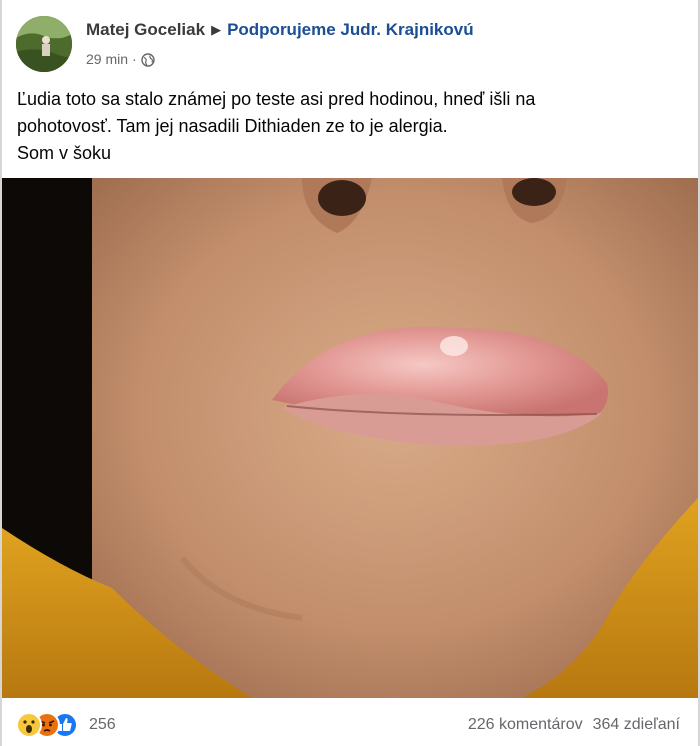 The height and width of the screenshot is (746, 700). What do you see at coordinates (44, 44) in the screenshot?
I see `avatar` at bounding box center [44, 44].